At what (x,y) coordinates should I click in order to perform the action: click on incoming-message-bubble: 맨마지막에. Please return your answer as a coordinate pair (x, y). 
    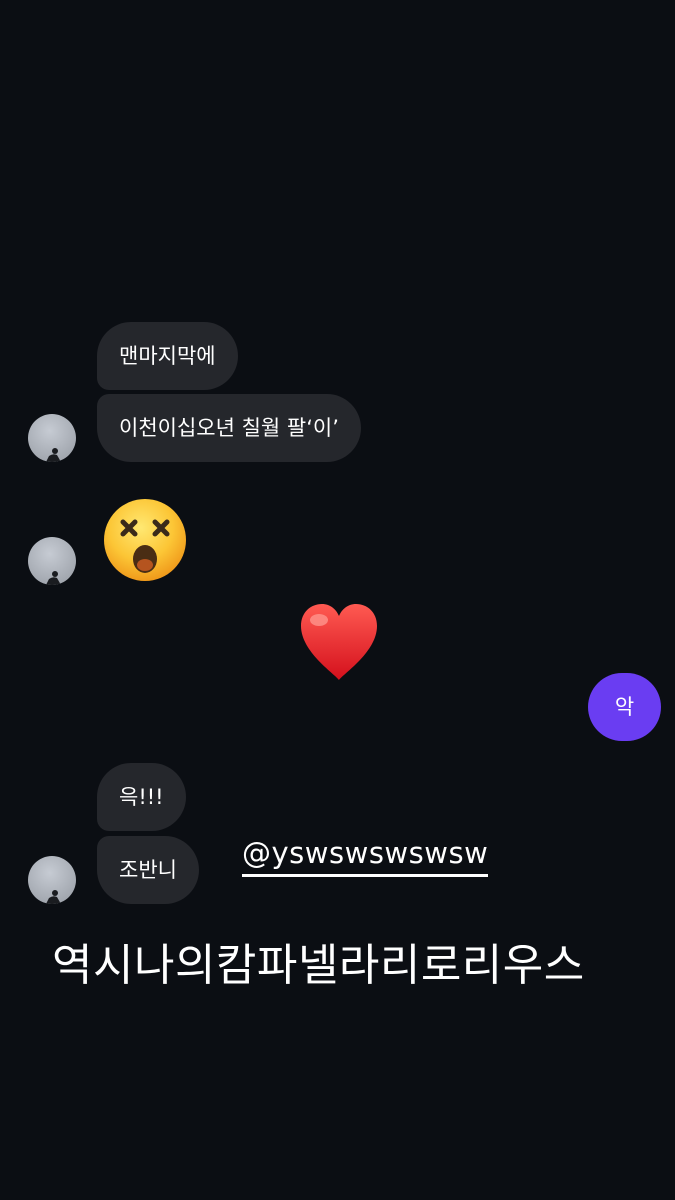
    Looking at the image, I should click on (167, 356).